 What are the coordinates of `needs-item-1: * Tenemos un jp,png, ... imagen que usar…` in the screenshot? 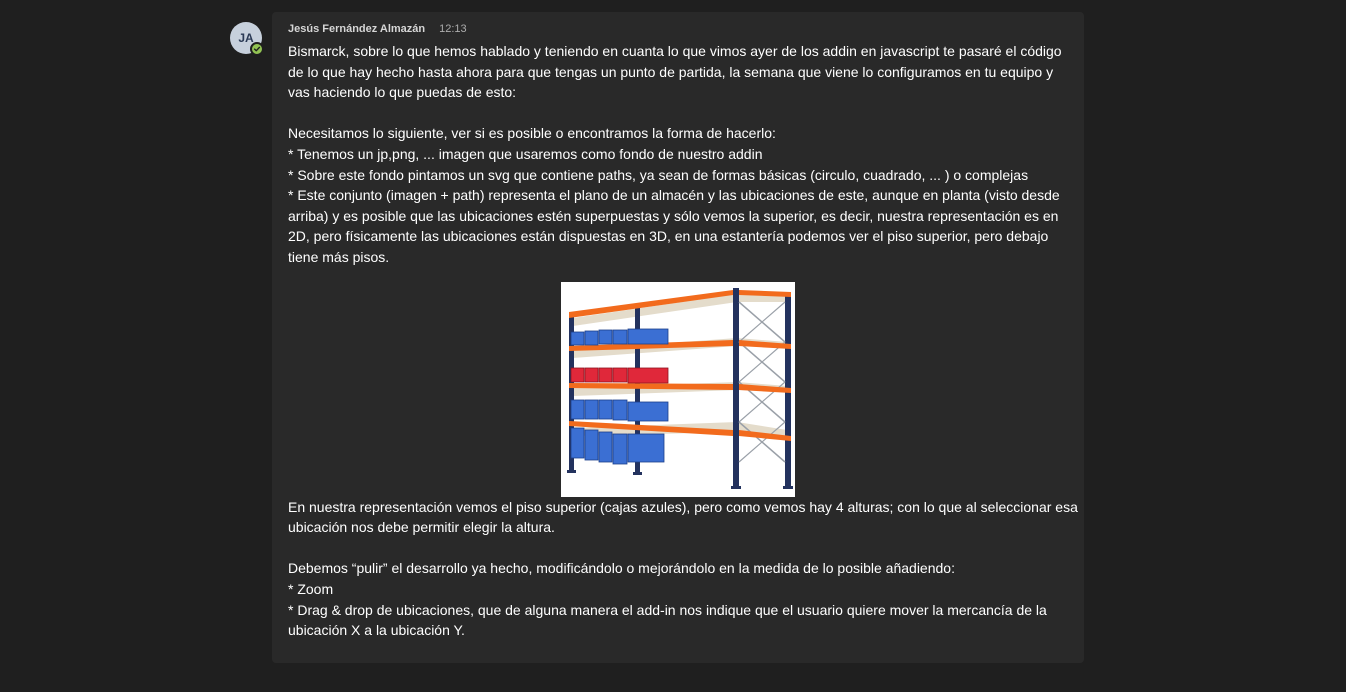 It's located at (525, 153).